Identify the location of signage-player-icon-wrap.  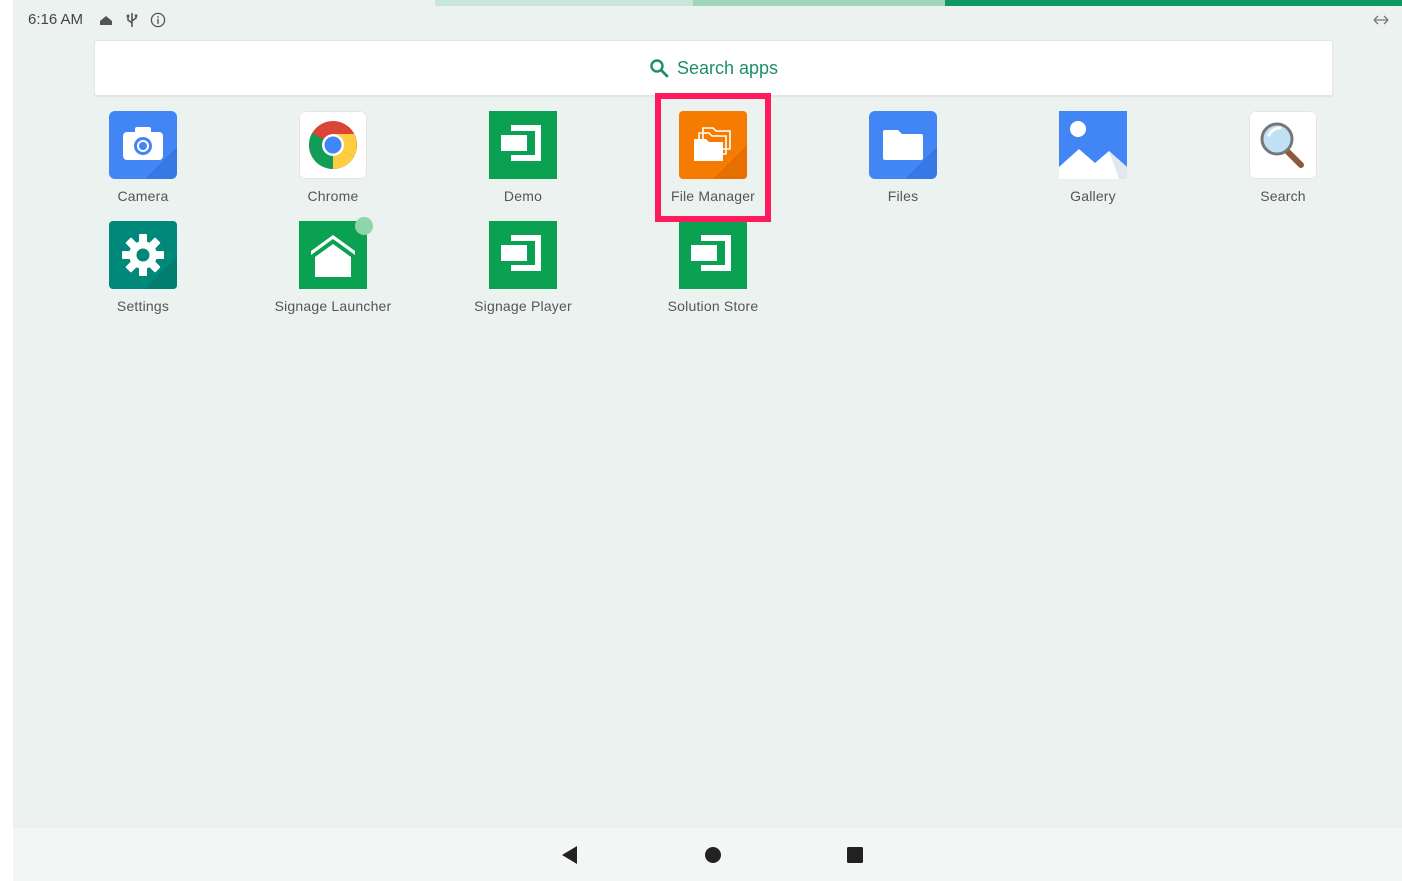
(523, 255).